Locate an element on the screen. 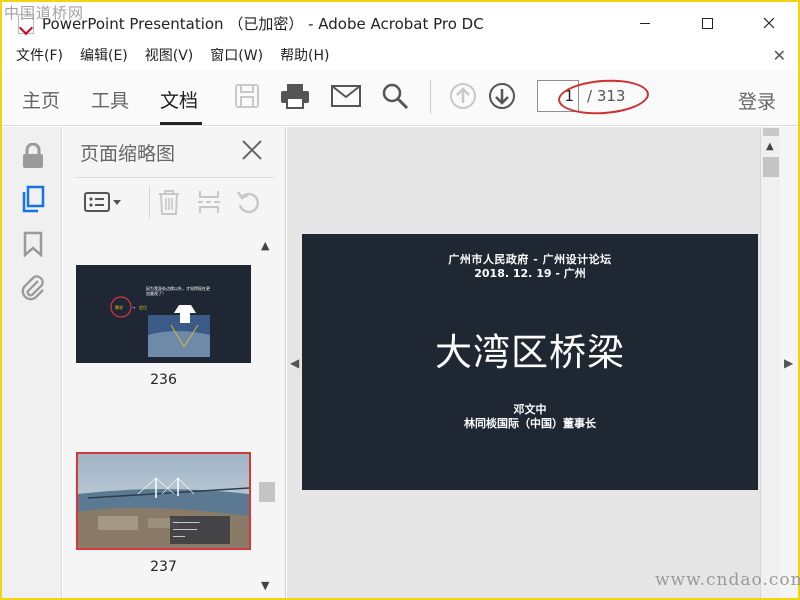 This screenshot has width=800, height=600. trash-icon is located at coordinates (169, 202).